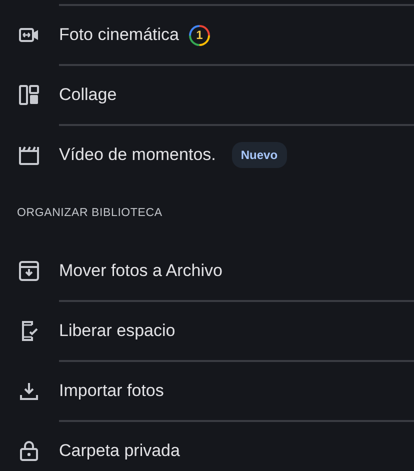  Describe the element at coordinates (90, 213) in the screenshot. I see `section-heading: ORGANIZAR BIBLIOTECA` at that location.